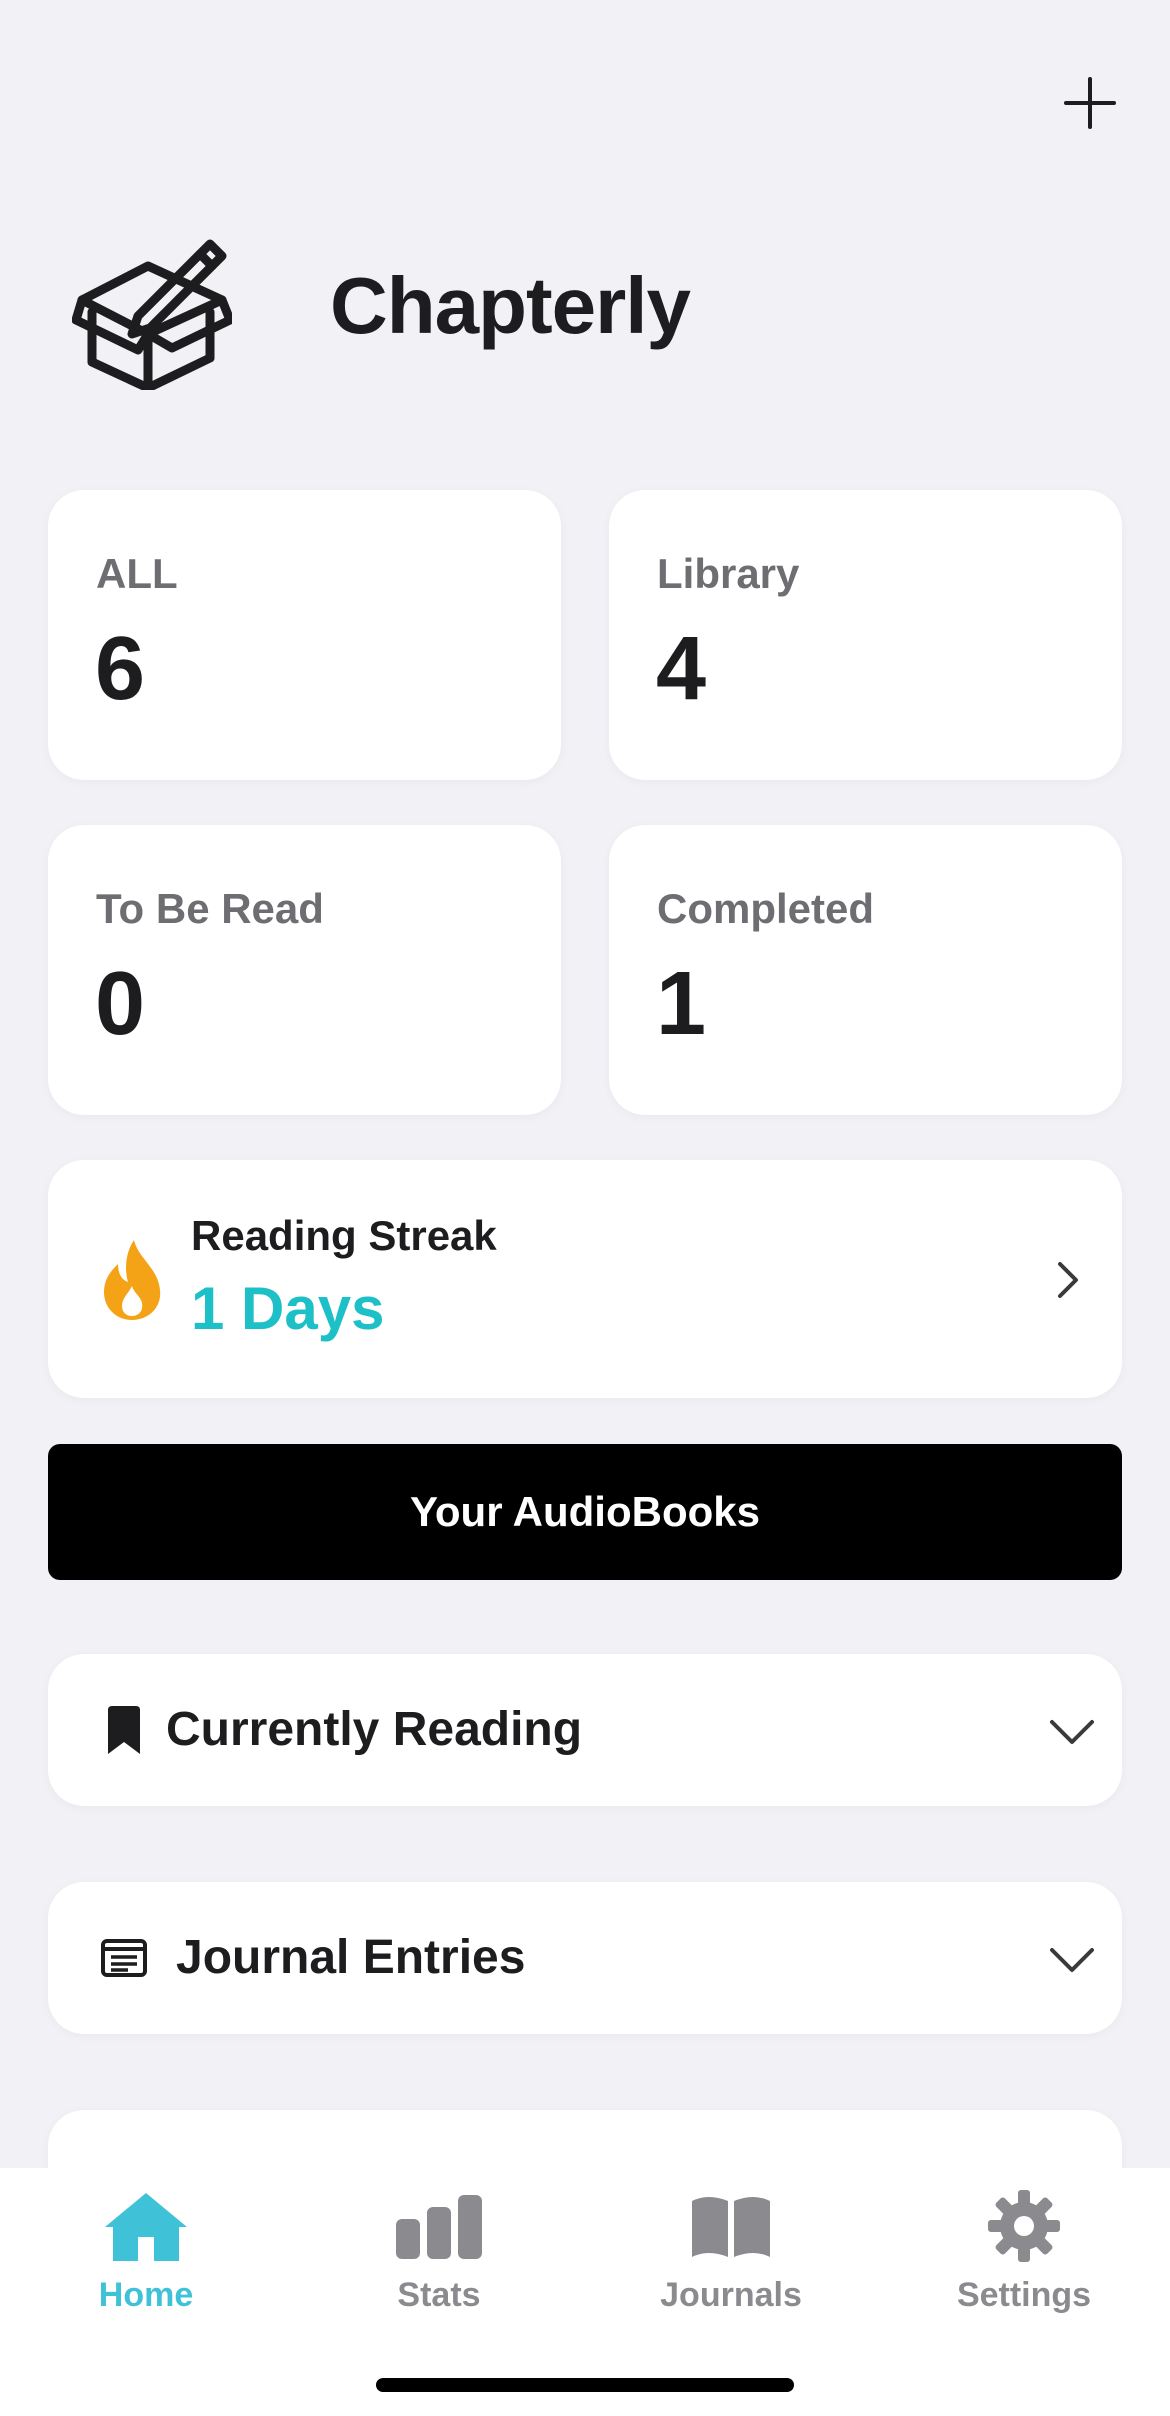 The image size is (1170, 2416). Describe the element at coordinates (374, 1729) in the screenshot. I see `section-title: Currently Reading` at that location.